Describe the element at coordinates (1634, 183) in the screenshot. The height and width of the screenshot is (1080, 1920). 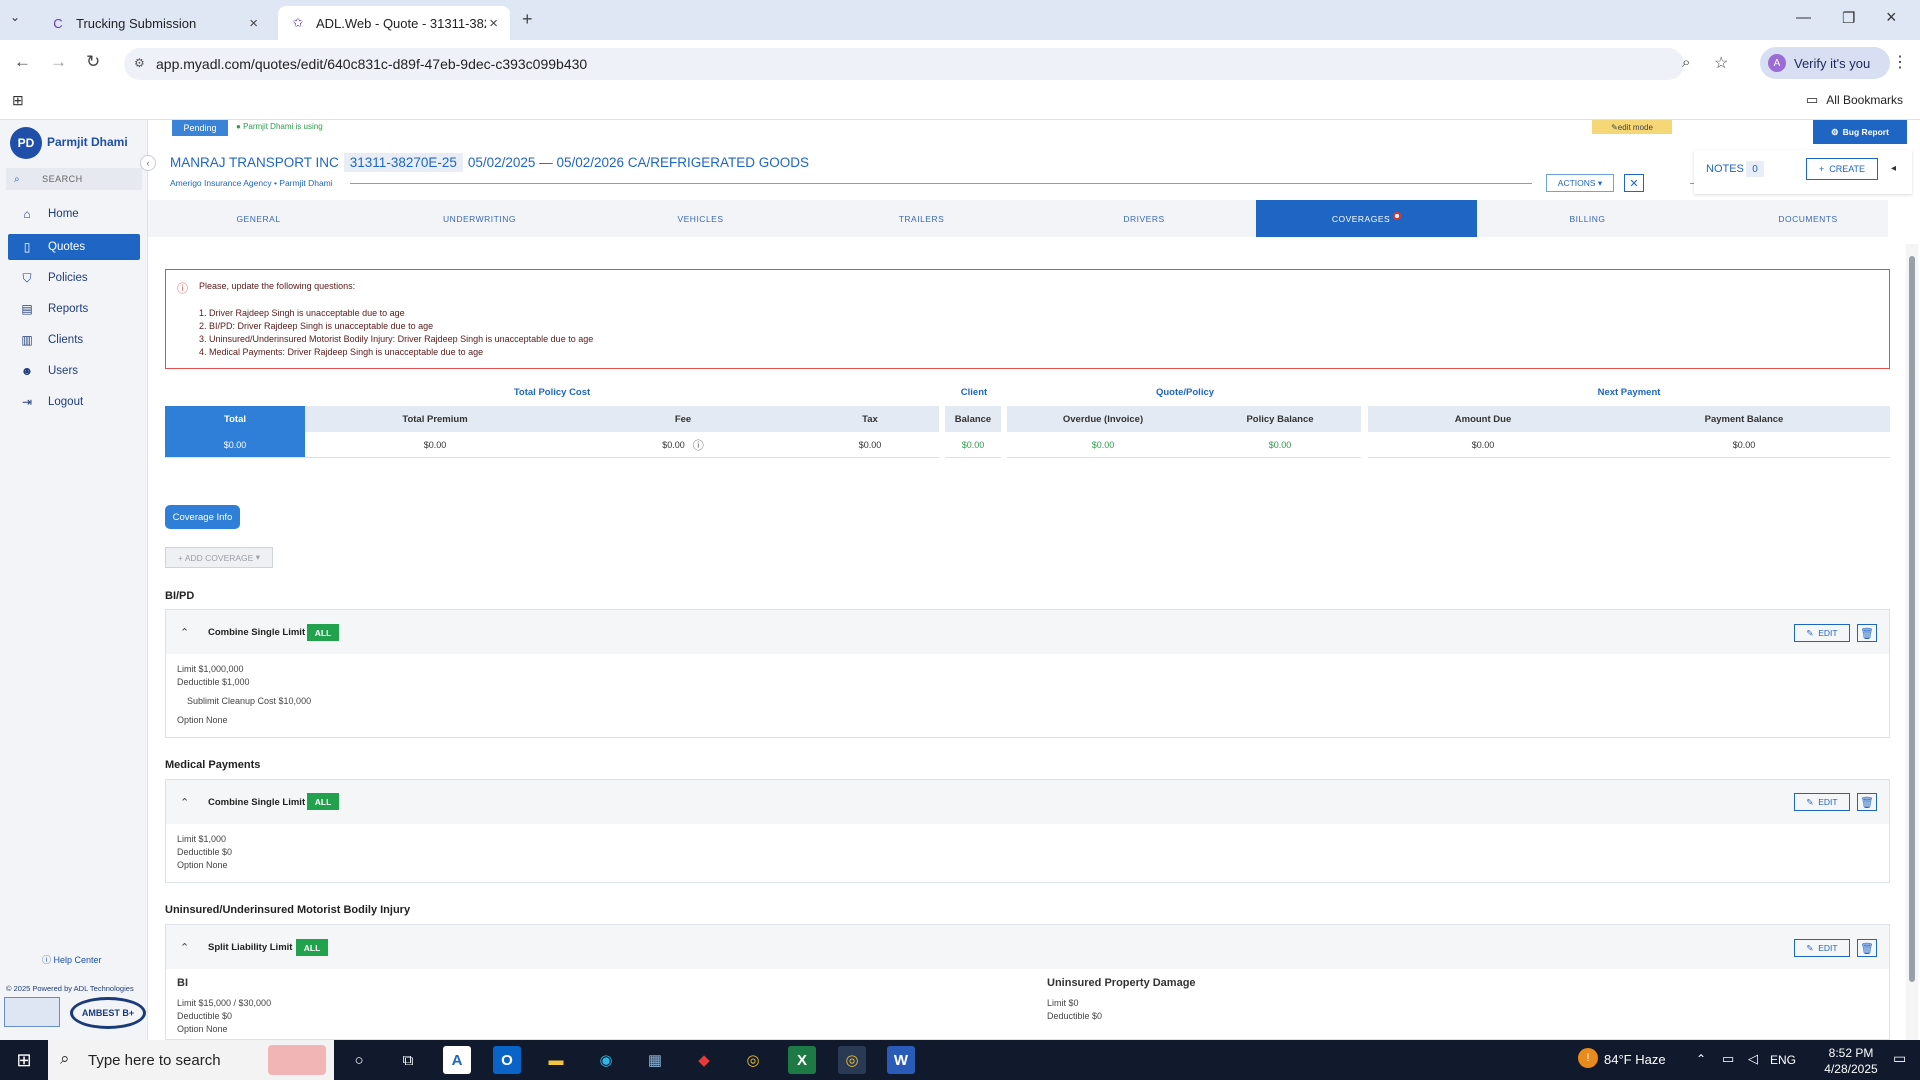
I see `close-quote-button: ✕` at that location.